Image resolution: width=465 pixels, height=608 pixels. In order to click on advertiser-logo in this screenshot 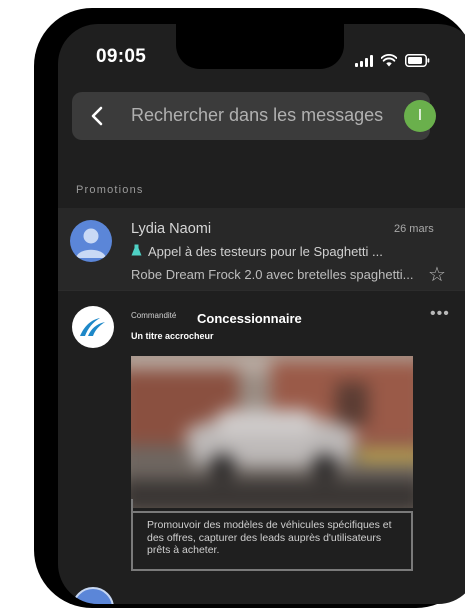, I will do `click(93, 327)`.